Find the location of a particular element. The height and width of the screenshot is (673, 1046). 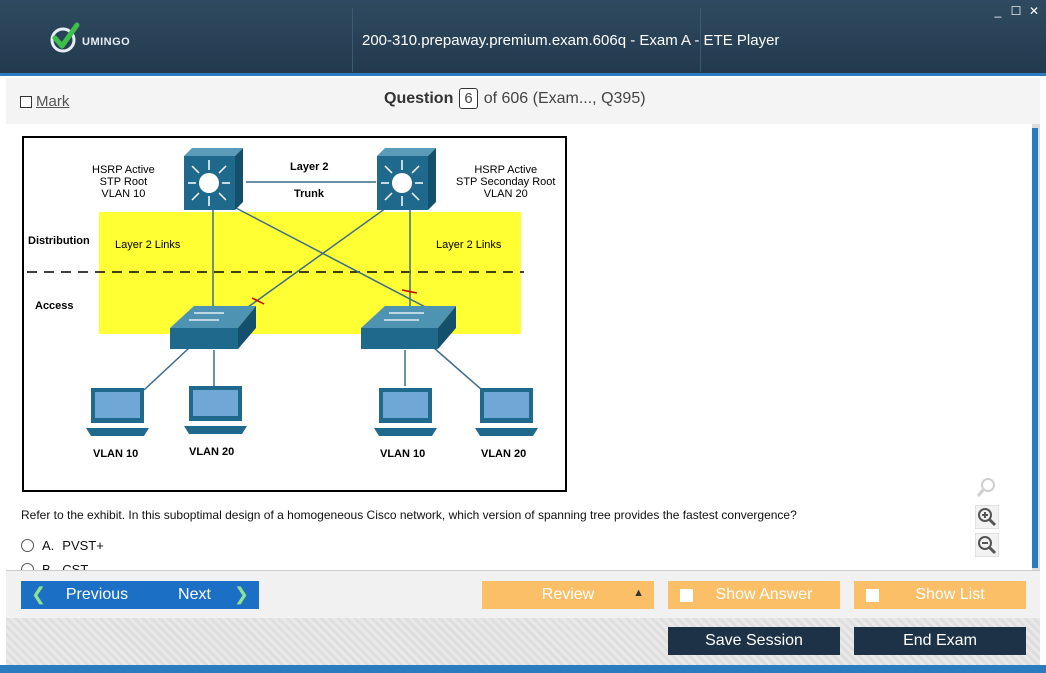

window-controls: _ ☐ ✕ is located at coordinates (1016, 11).